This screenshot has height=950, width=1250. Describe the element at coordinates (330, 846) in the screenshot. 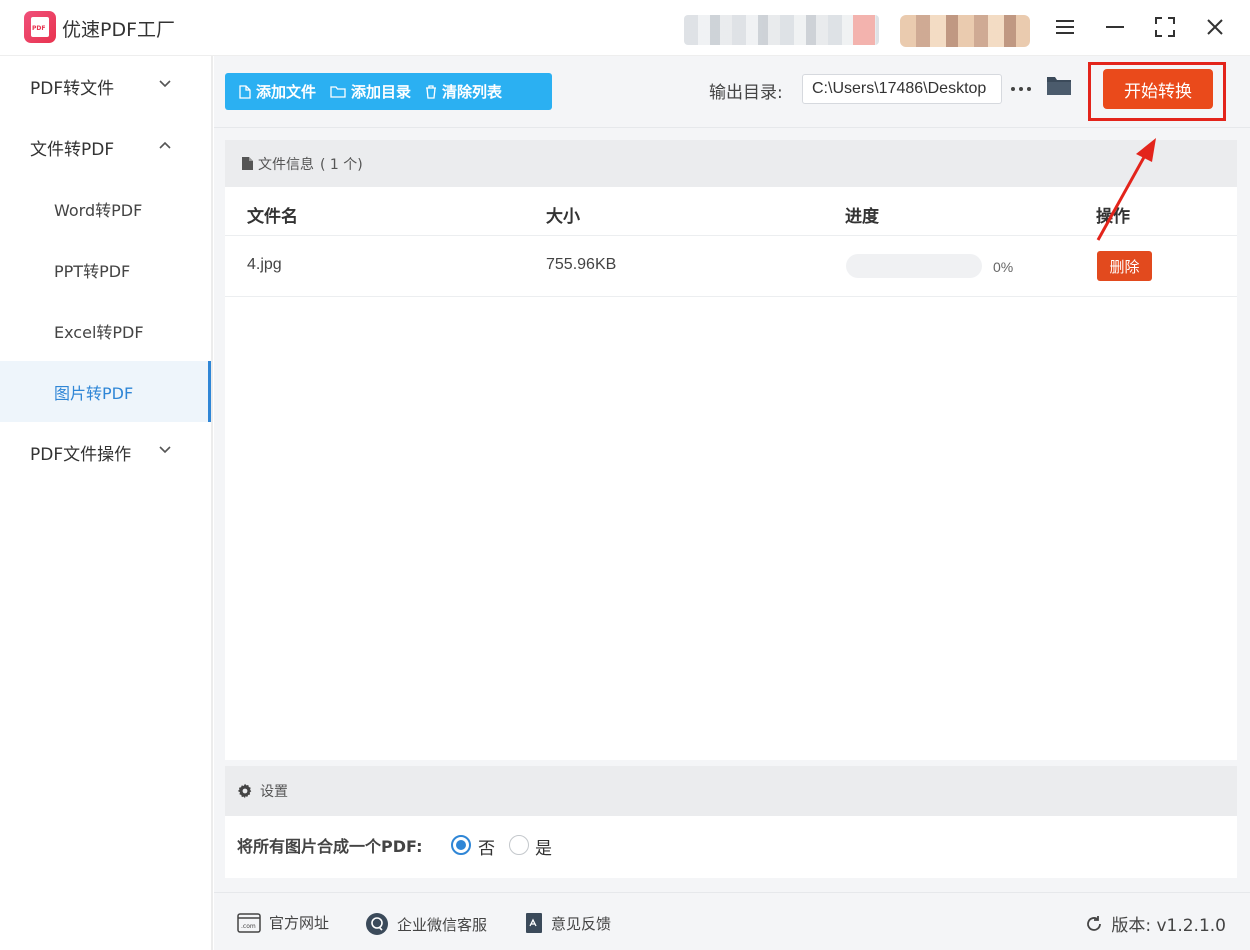

I see `merge-option-label: 将所有图片合成一个PDF:` at that location.